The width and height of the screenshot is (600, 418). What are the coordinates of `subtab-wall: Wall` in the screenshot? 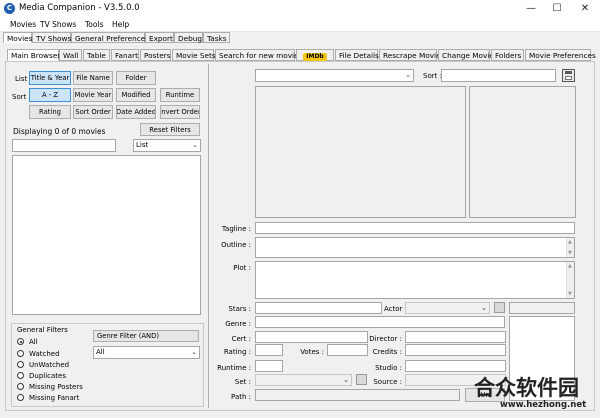 It's located at (70, 55).